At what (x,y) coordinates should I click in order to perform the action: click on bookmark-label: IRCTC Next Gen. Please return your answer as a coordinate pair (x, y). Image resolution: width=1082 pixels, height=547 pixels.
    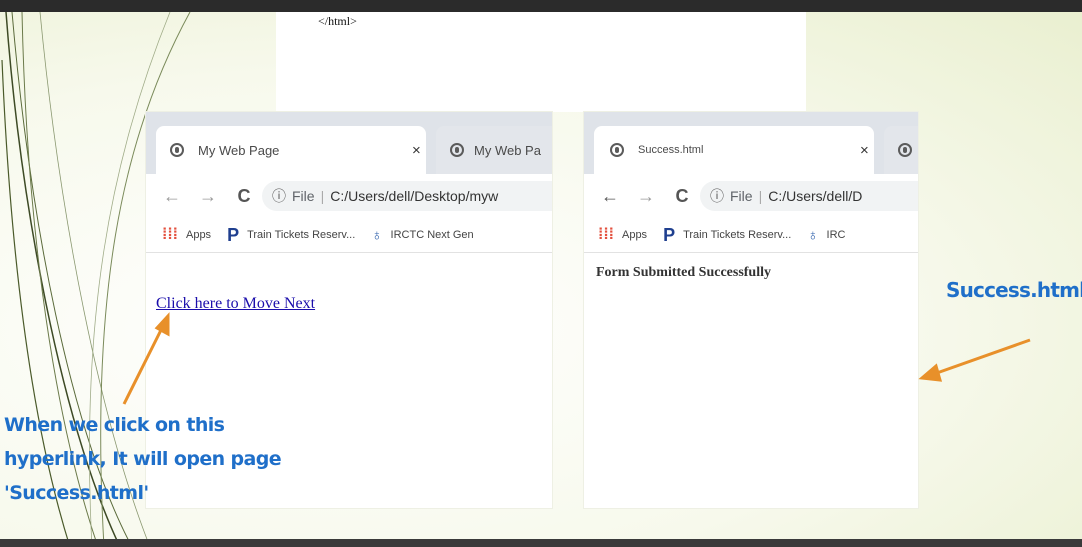
    Looking at the image, I should click on (432, 235).